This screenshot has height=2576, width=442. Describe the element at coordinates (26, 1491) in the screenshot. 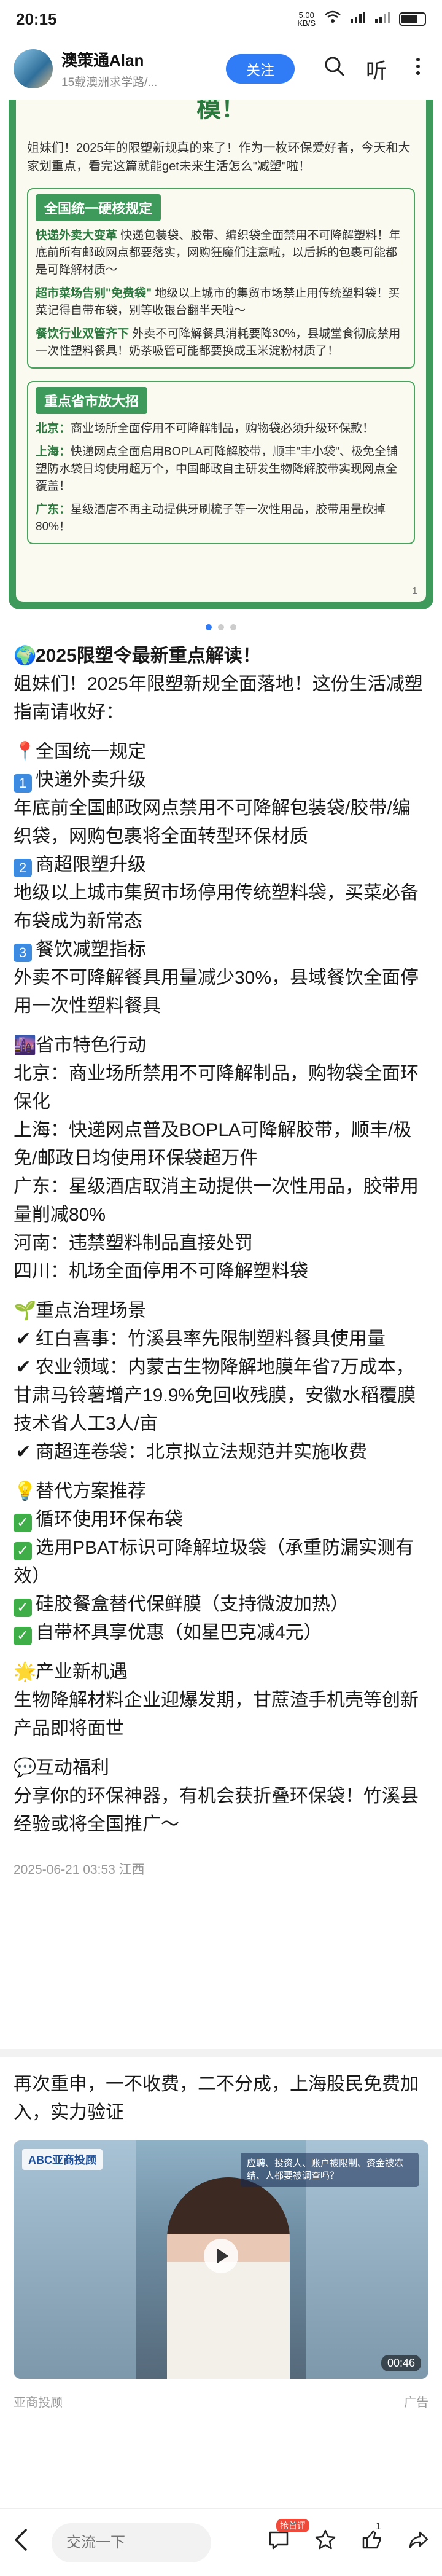

I see `lightbulb-icon: 💡` at that location.